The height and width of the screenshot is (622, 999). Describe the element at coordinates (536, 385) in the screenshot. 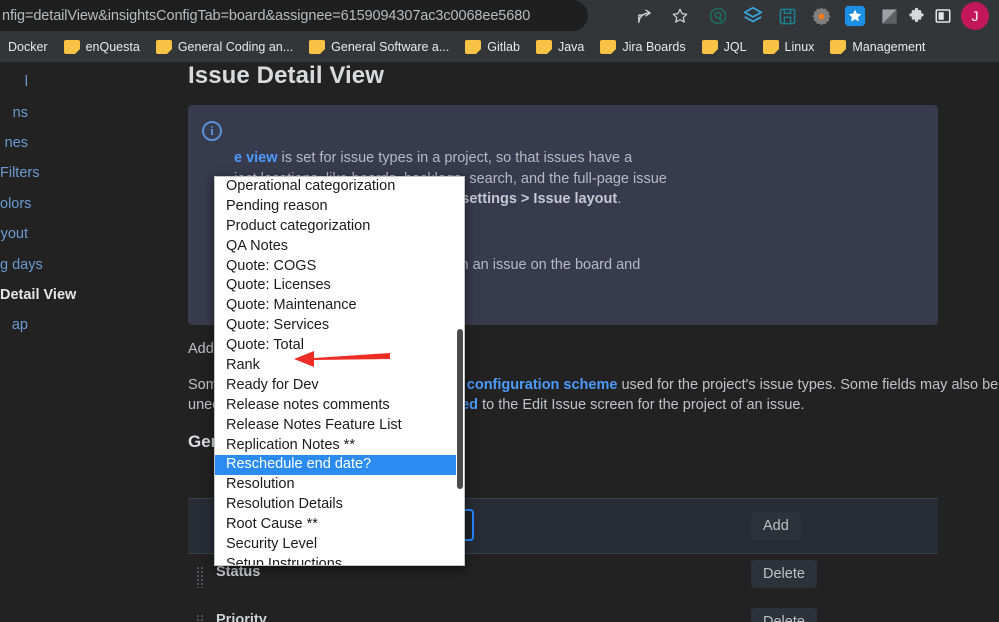

I see `link-field-configuration-scheme: d configuration scheme` at that location.